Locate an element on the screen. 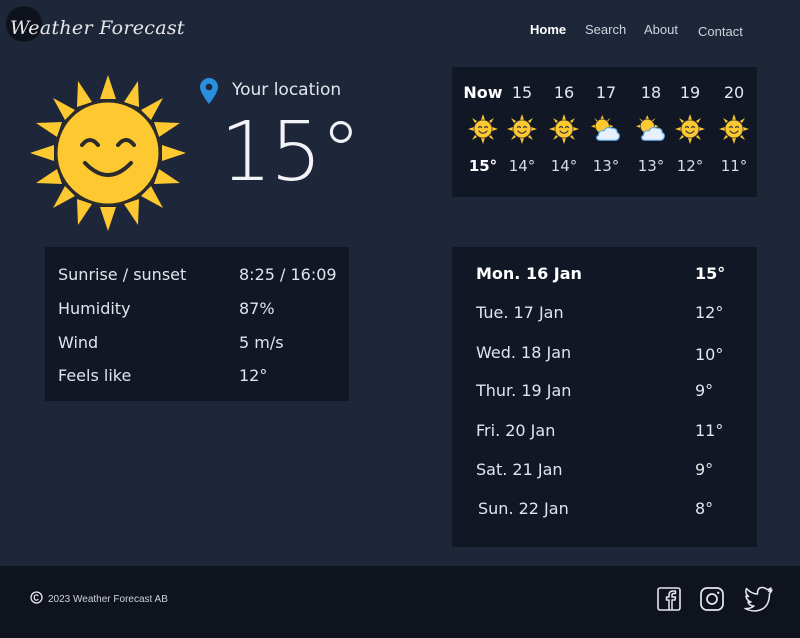 The image size is (800, 638). detail-row: Sunrise / sunset 8:25 / 16:09 is located at coordinates (203, 277).